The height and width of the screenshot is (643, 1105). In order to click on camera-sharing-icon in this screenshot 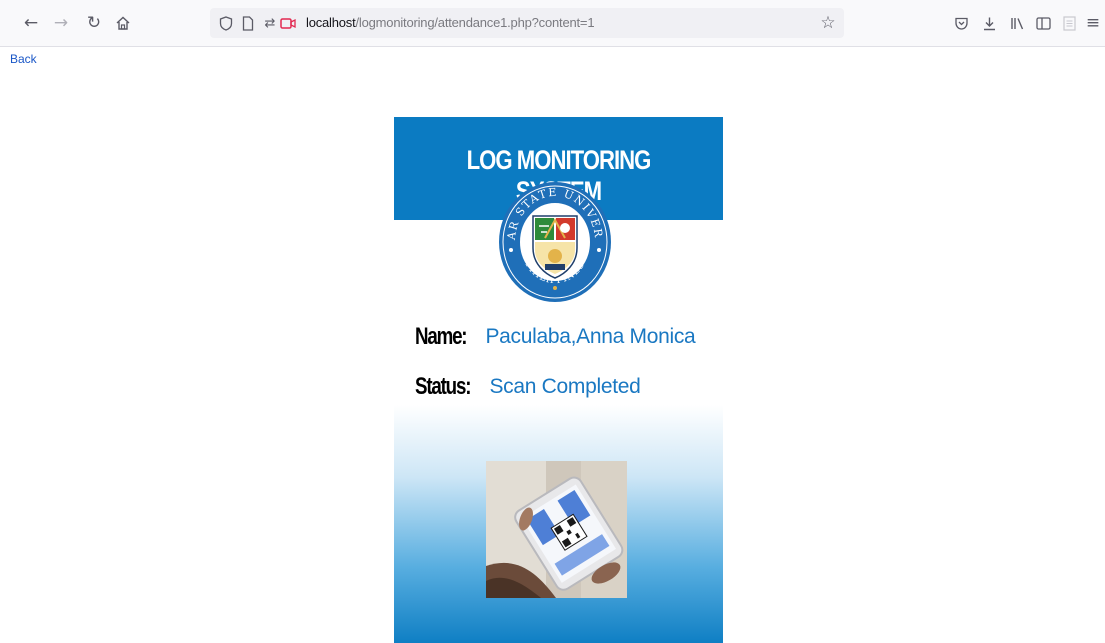, I will do `click(288, 23)`.